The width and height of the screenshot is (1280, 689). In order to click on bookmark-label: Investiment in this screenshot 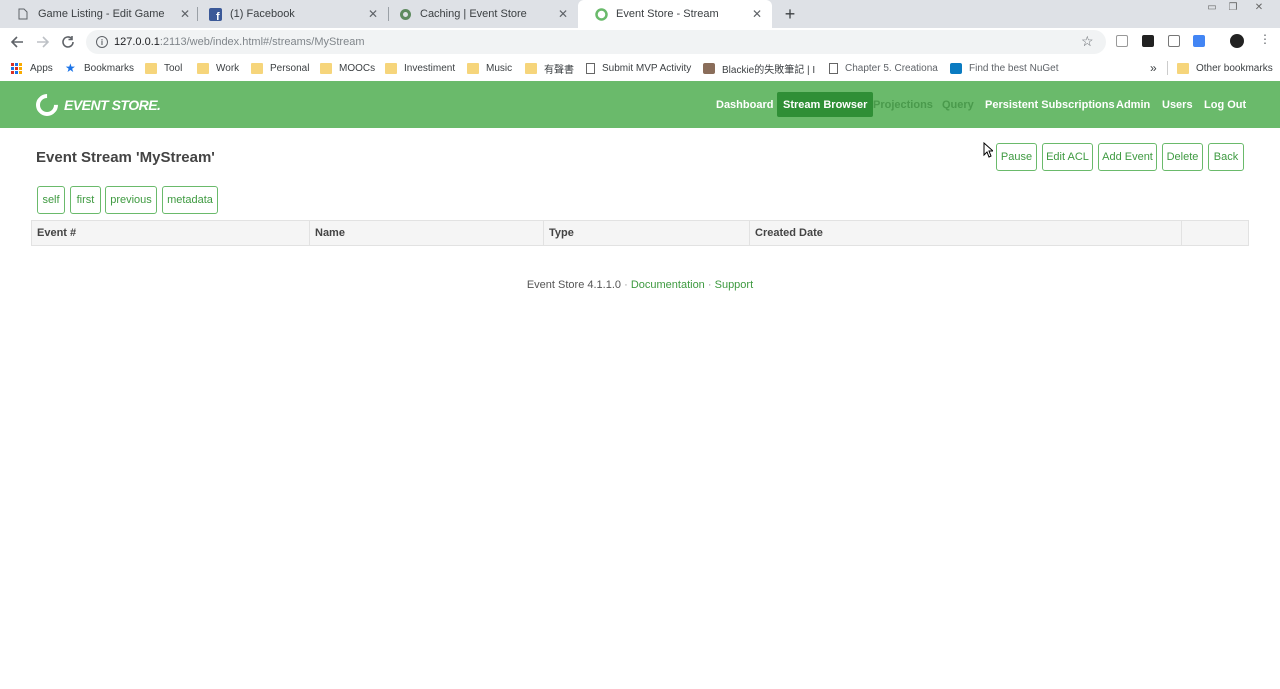, I will do `click(430, 68)`.